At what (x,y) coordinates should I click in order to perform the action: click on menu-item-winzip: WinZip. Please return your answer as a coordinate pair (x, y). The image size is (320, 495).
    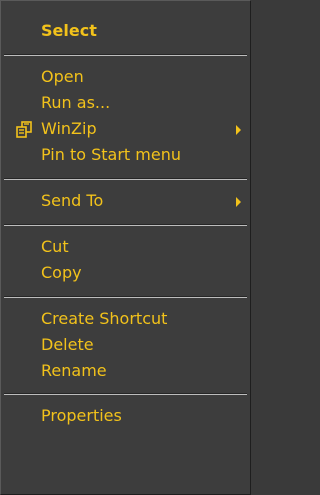
    Looking at the image, I should click on (125, 129).